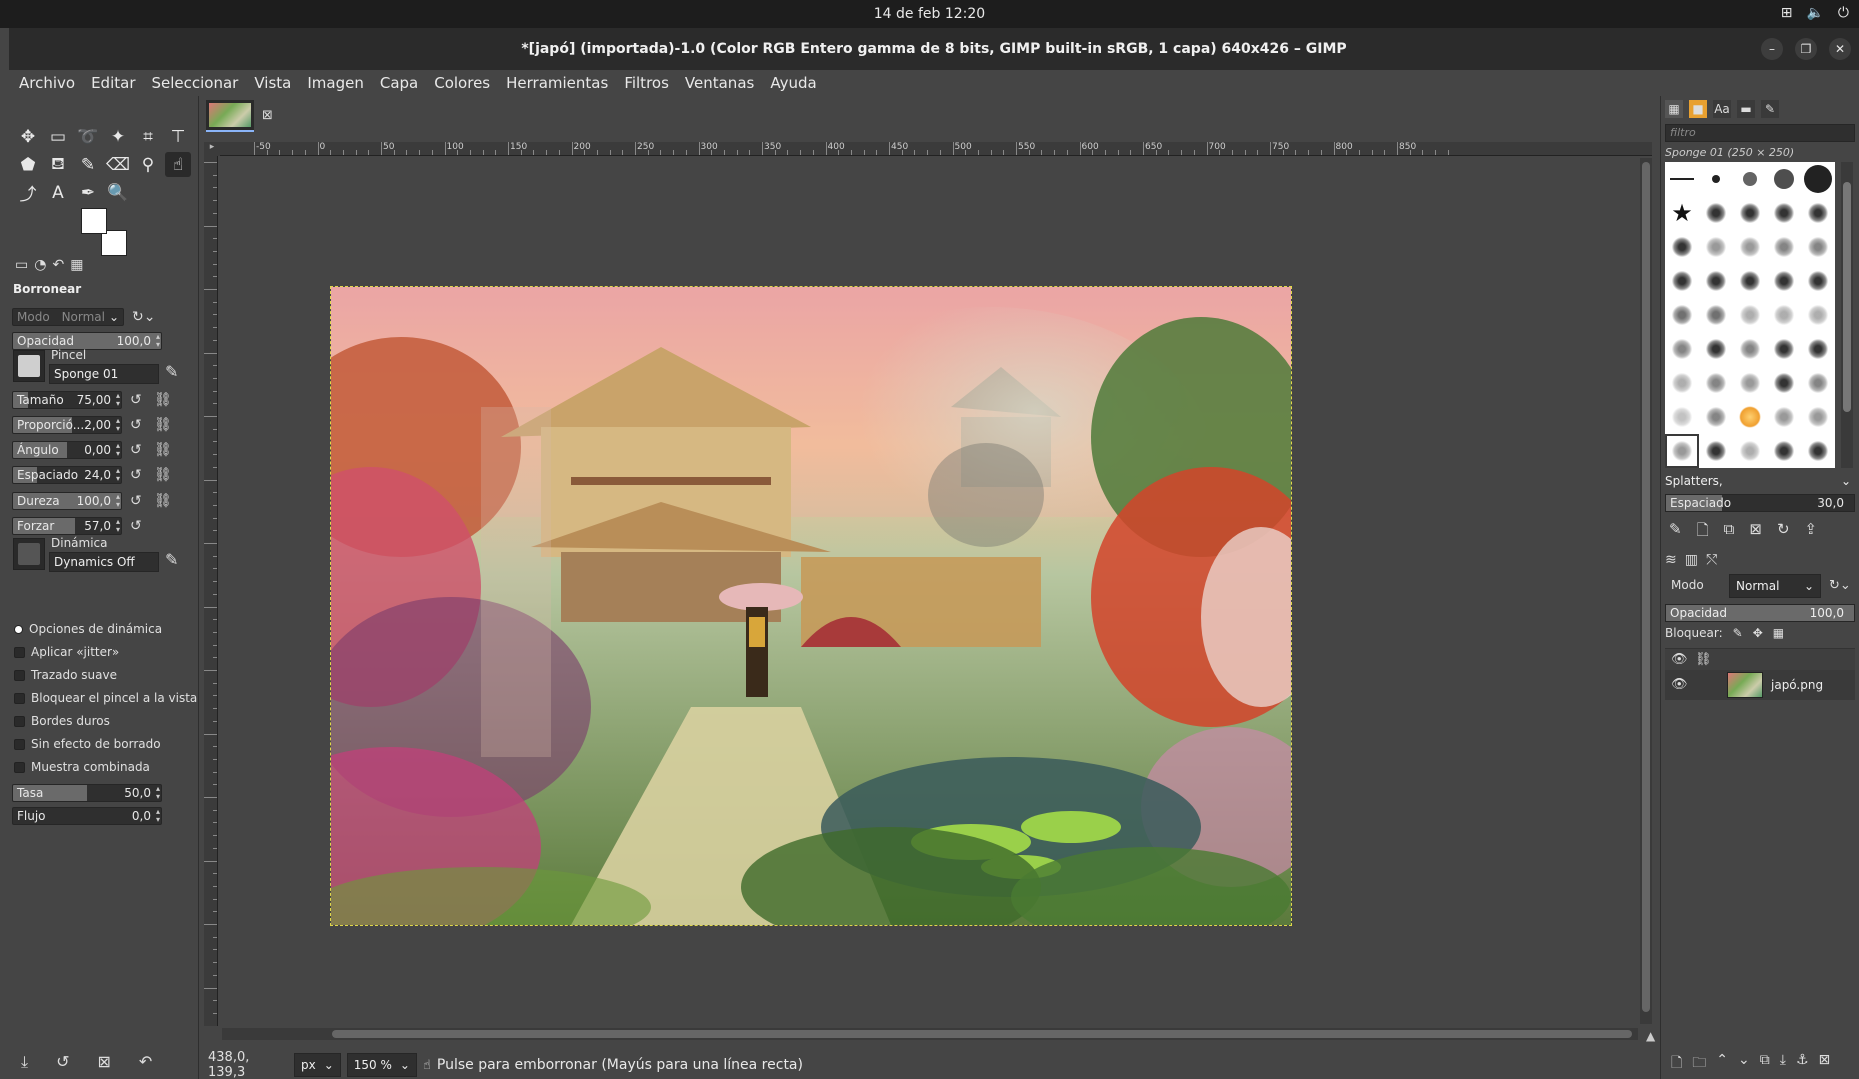 The height and width of the screenshot is (1079, 1859). What do you see at coordinates (87, 744) in the screenshot?
I see `check-no-erase: Sin efecto de borrado` at bounding box center [87, 744].